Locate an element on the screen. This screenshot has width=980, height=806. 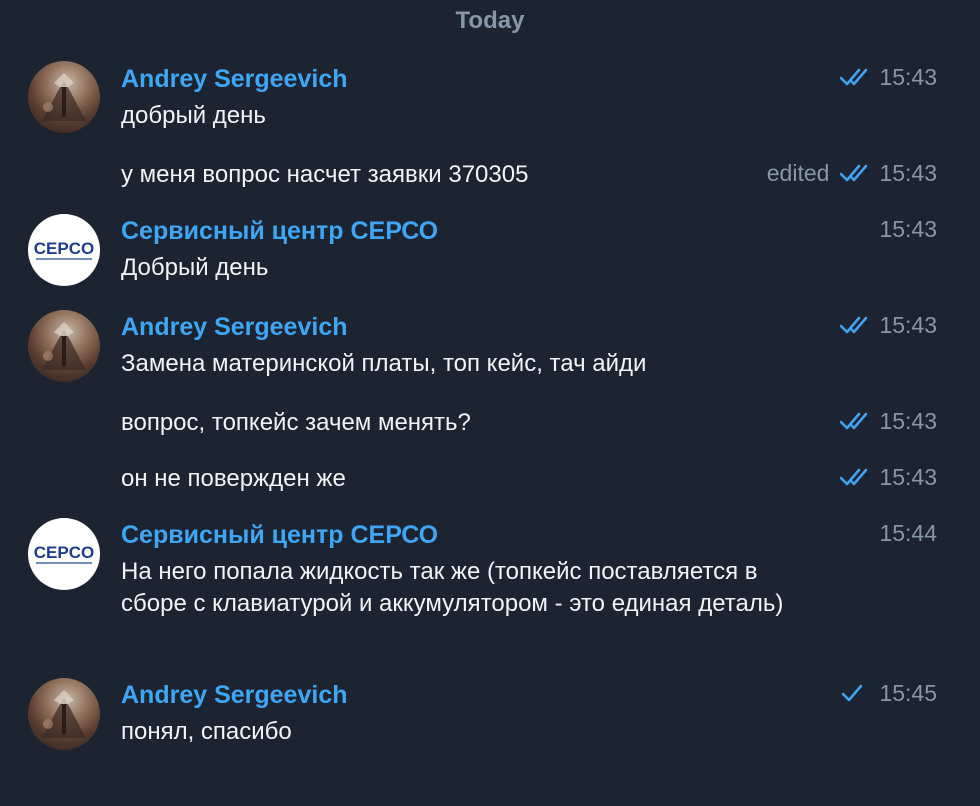
message-text: вопрос, топкейс зачем менять? is located at coordinates (296, 422).